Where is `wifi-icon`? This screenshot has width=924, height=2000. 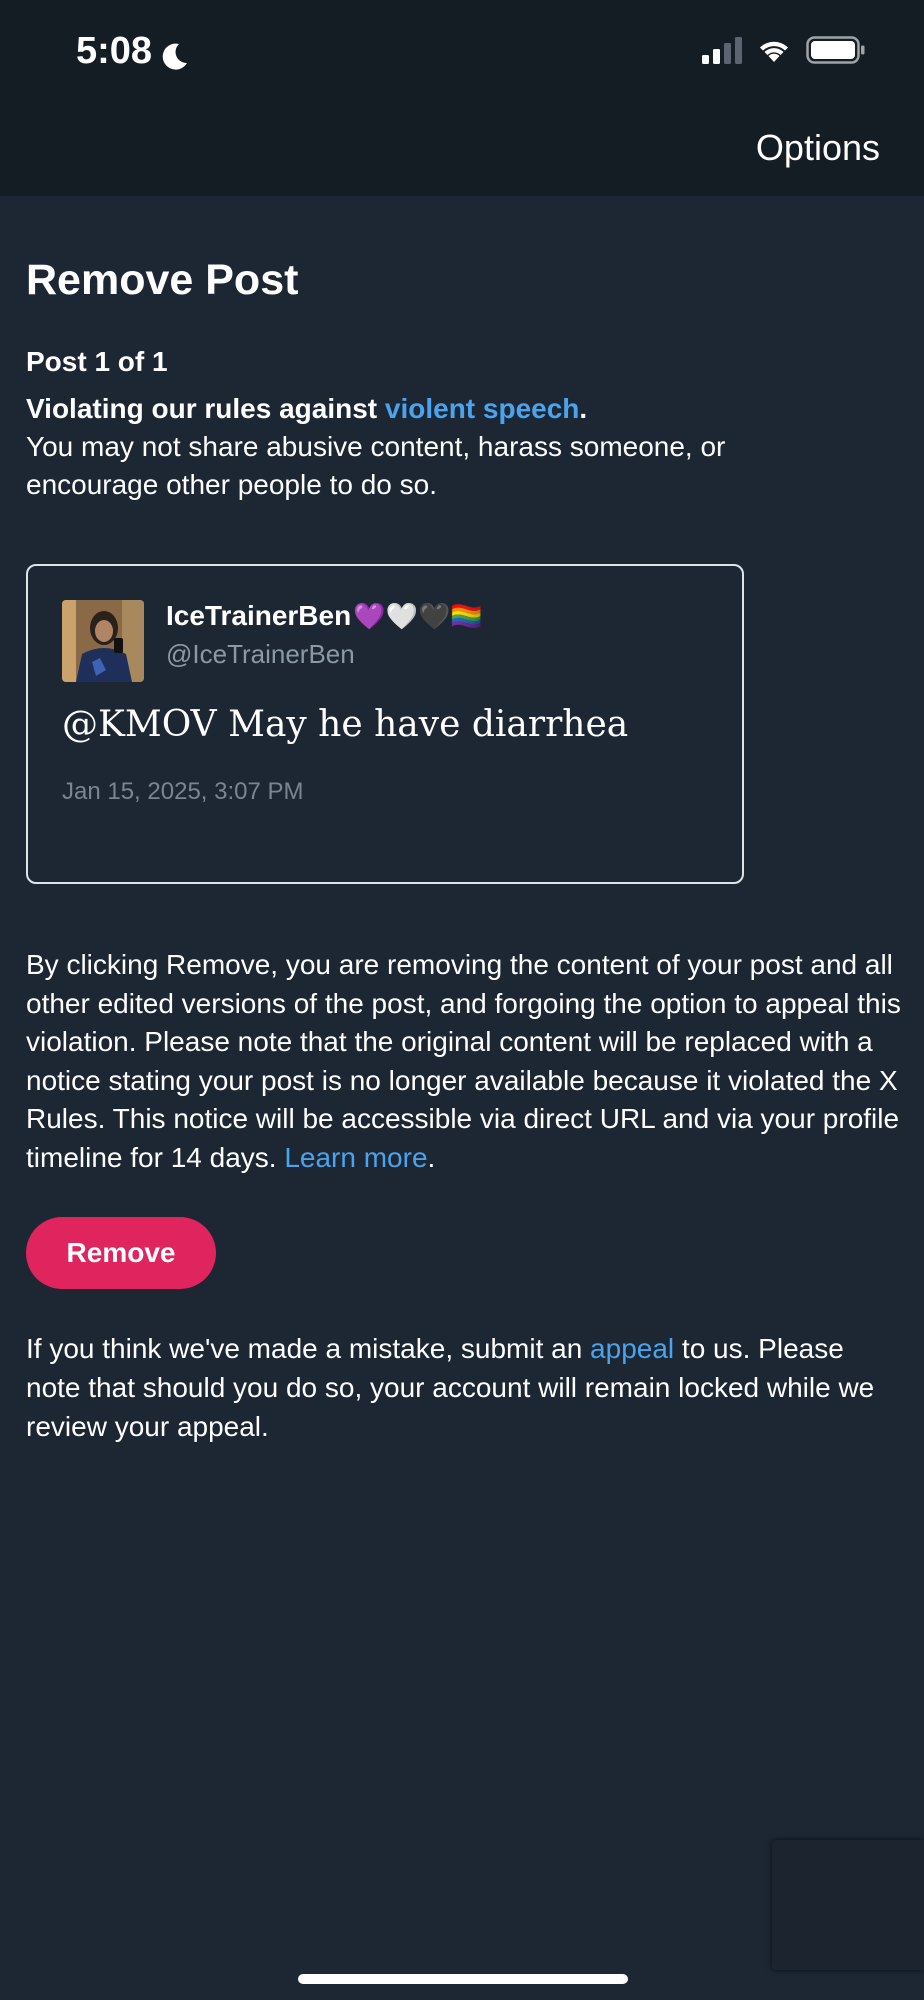 wifi-icon is located at coordinates (774, 51).